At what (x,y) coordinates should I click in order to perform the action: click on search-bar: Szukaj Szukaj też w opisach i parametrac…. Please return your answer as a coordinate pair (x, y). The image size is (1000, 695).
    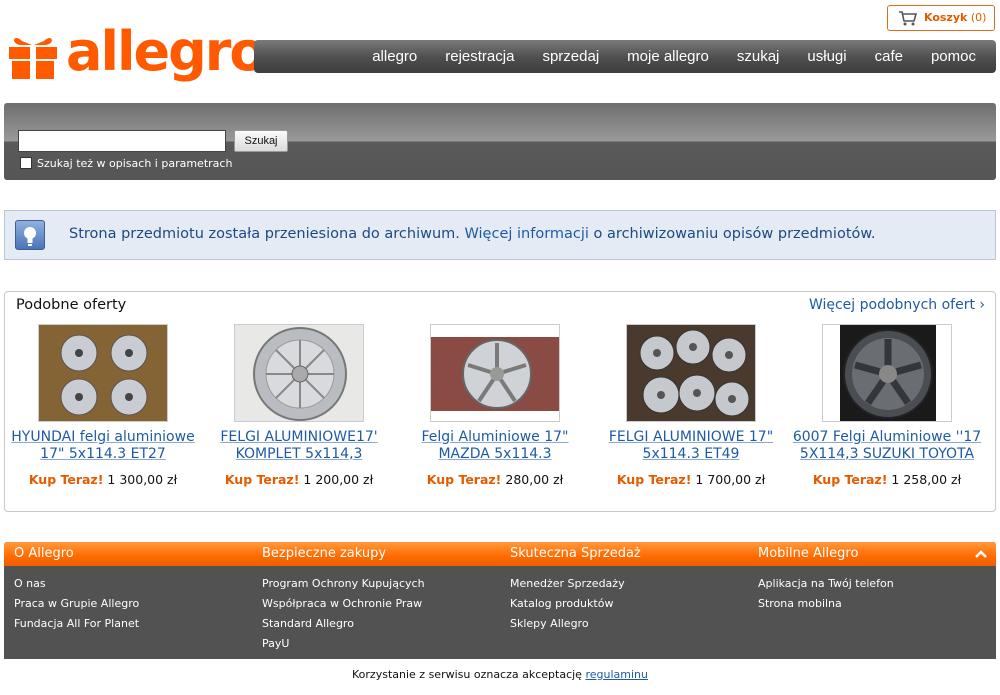
    Looking at the image, I should click on (500, 141).